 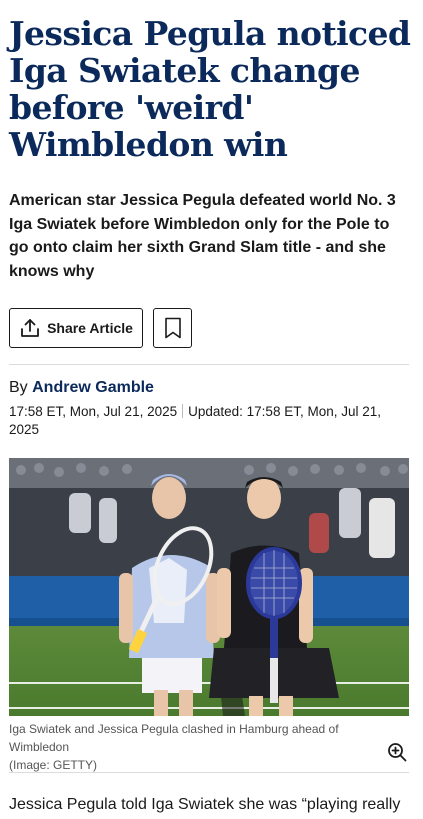 I want to click on zoom-in-icon, so click(x=397, y=752).